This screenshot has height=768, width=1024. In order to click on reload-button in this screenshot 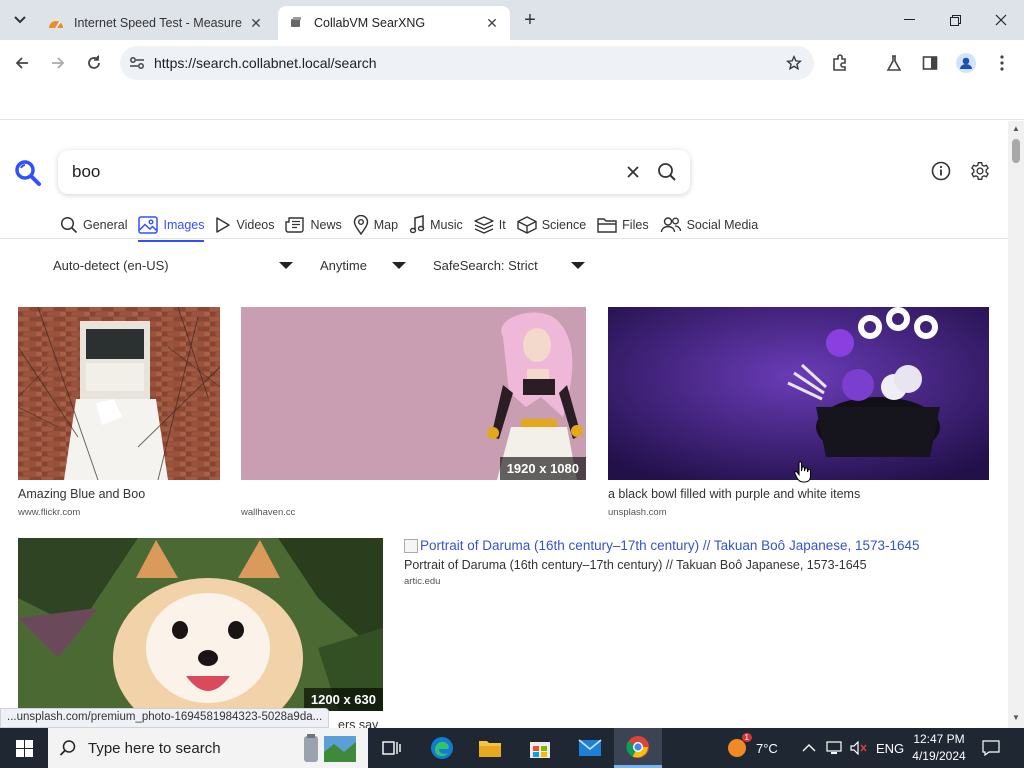, I will do `click(94, 63)`.